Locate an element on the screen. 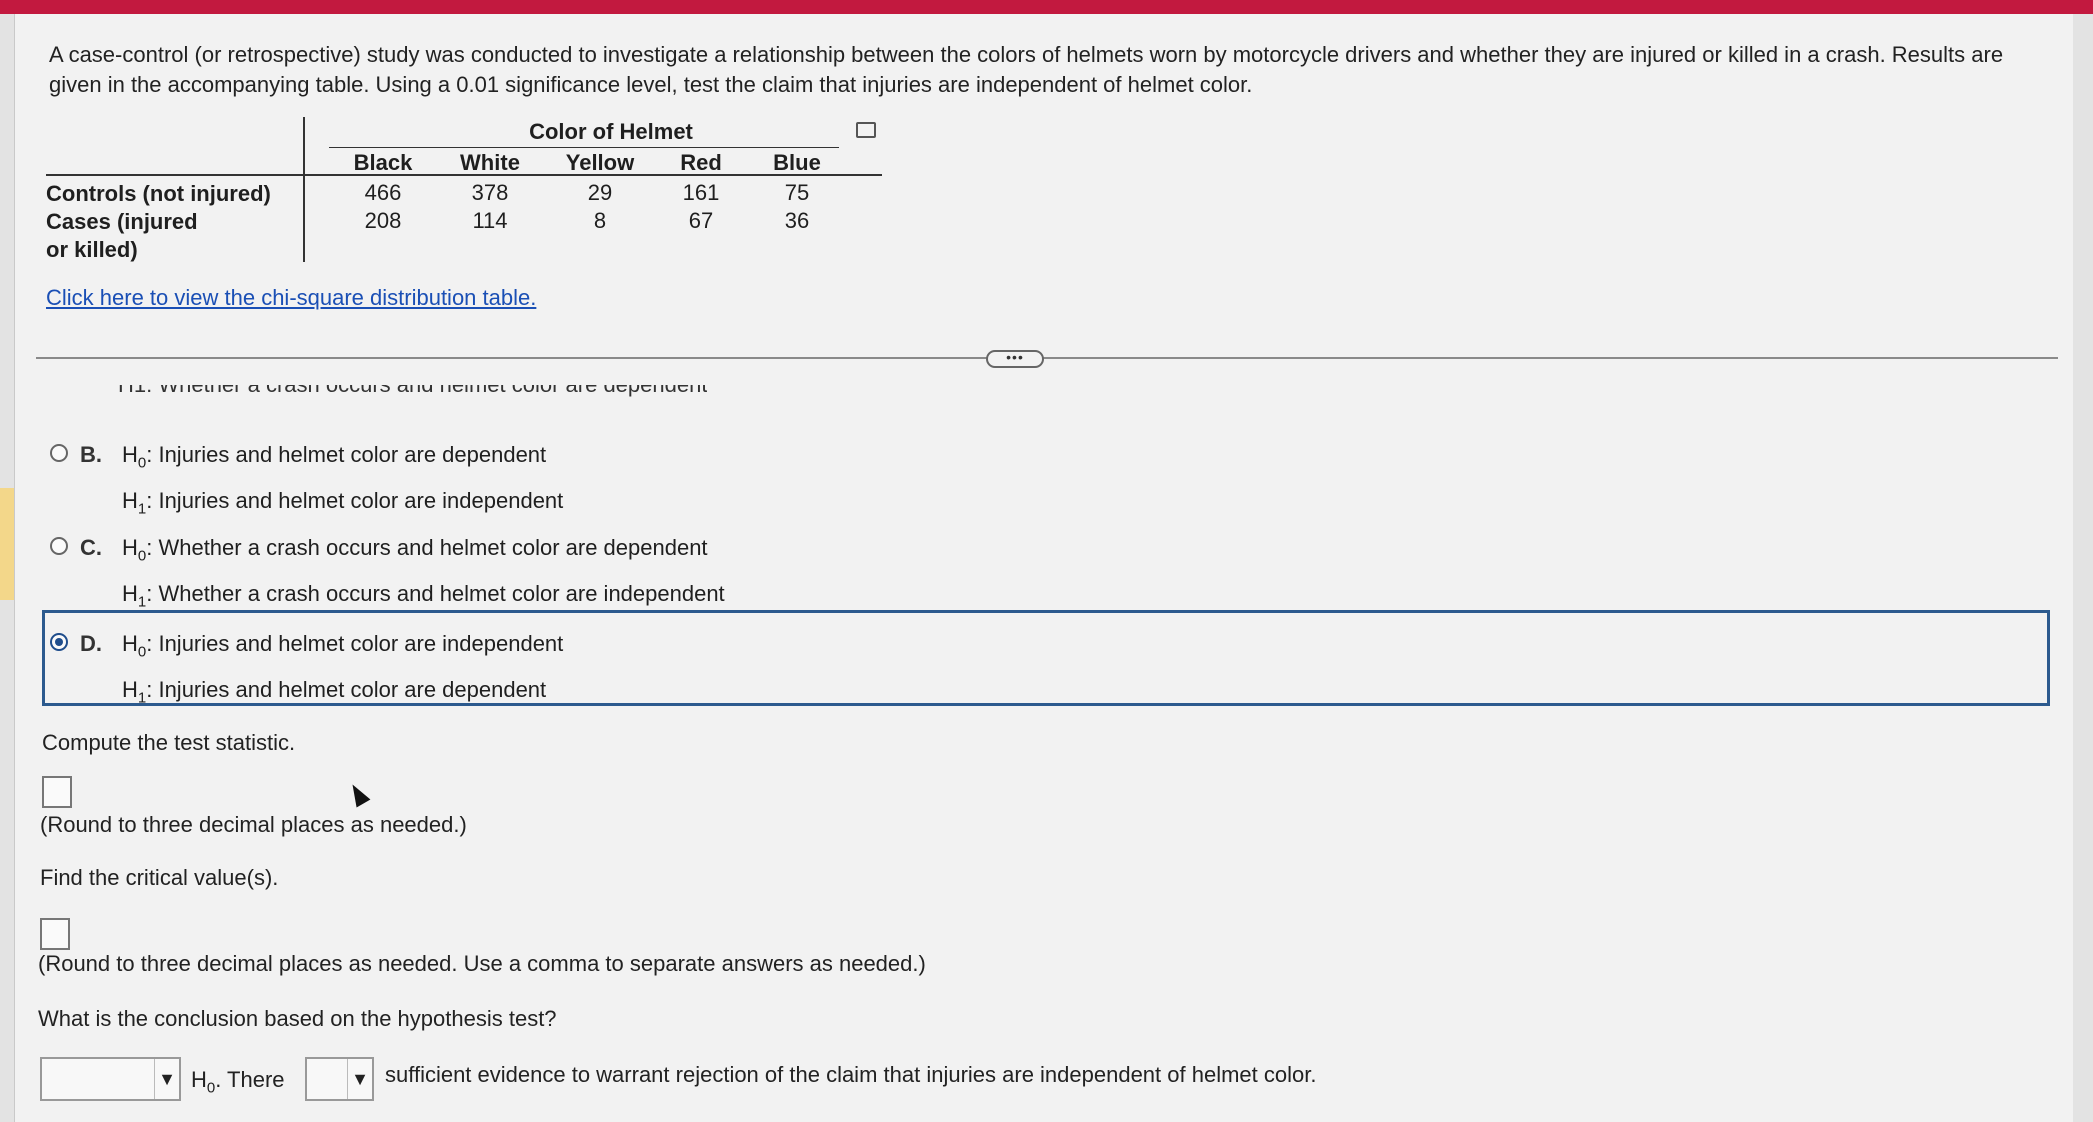  row-label-controls: Controls (not injured) is located at coordinates (158, 193).